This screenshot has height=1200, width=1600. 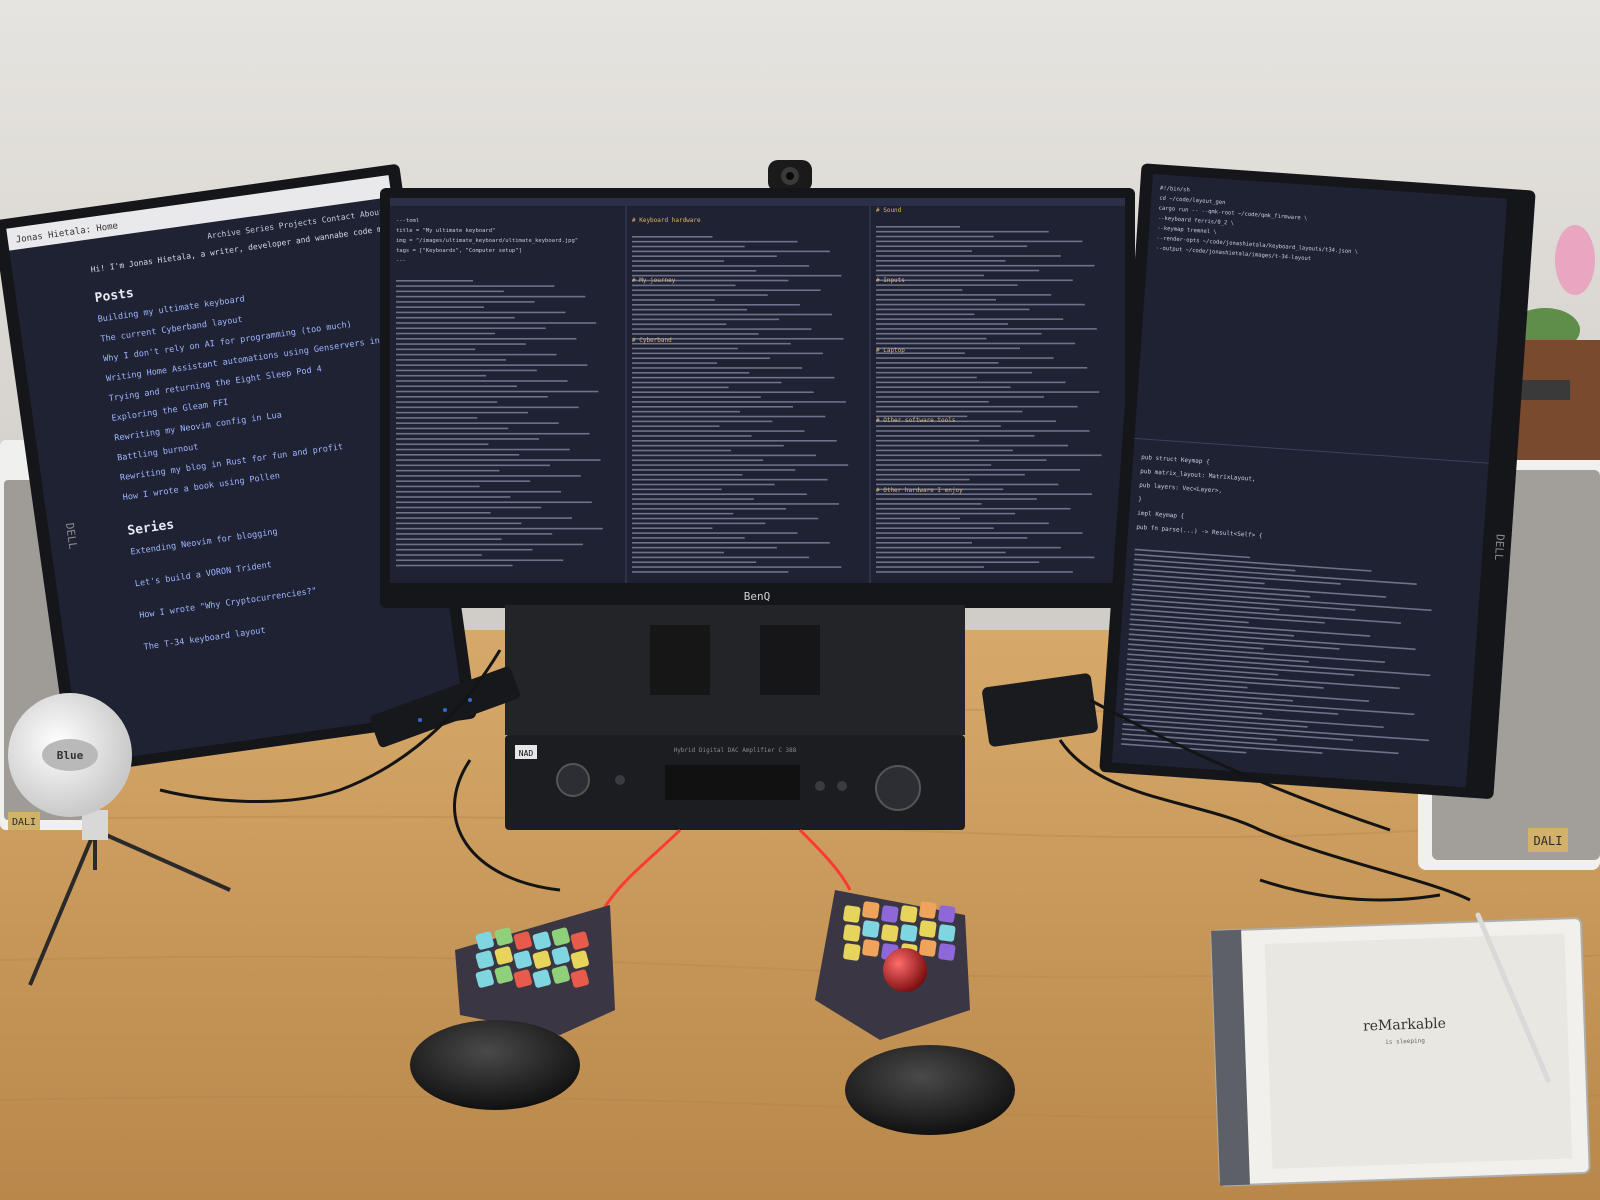 What do you see at coordinates (930, 1090) in the screenshot?
I see `wrist-rest-right` at bounding box center [930, 1090].